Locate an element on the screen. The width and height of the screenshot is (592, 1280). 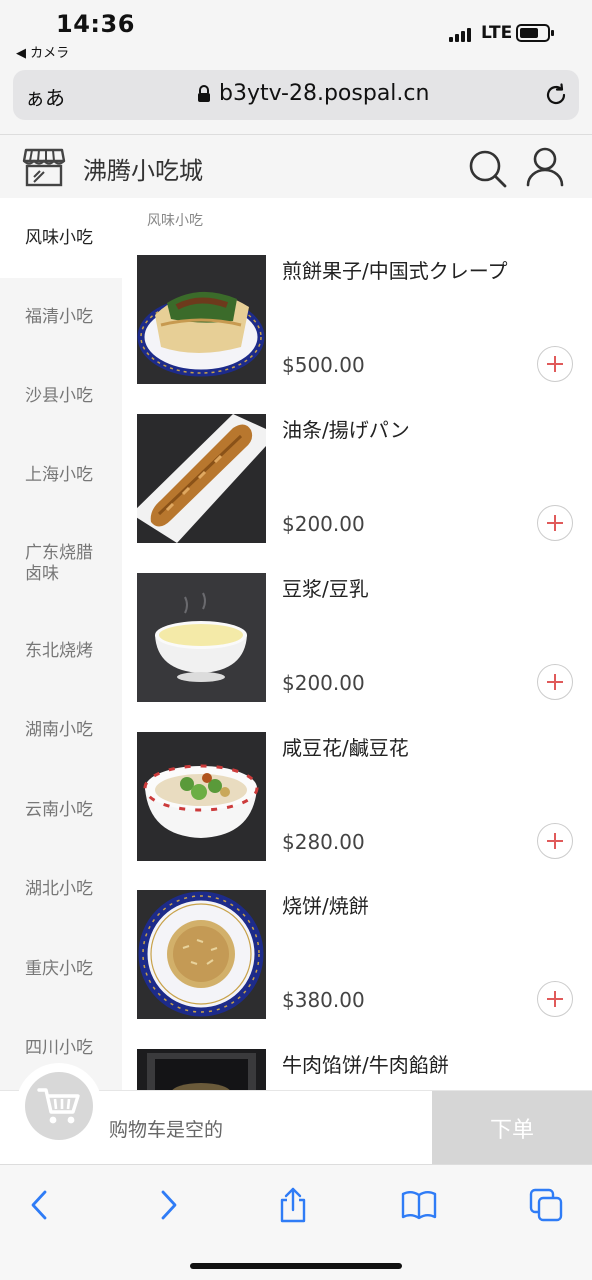
sidebar-item-label: 风味小吃 is located at coordinates (59, 237).